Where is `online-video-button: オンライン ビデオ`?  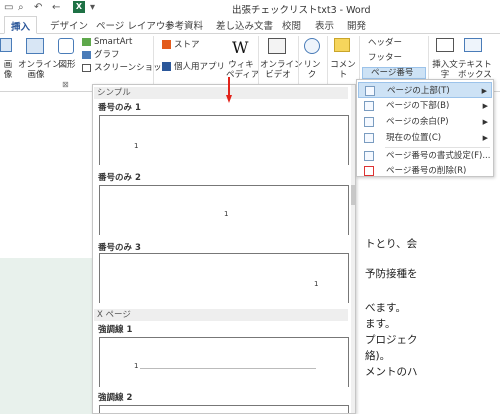
online-video-button: オンライン ビデオ is located at coordinates (281, 70).